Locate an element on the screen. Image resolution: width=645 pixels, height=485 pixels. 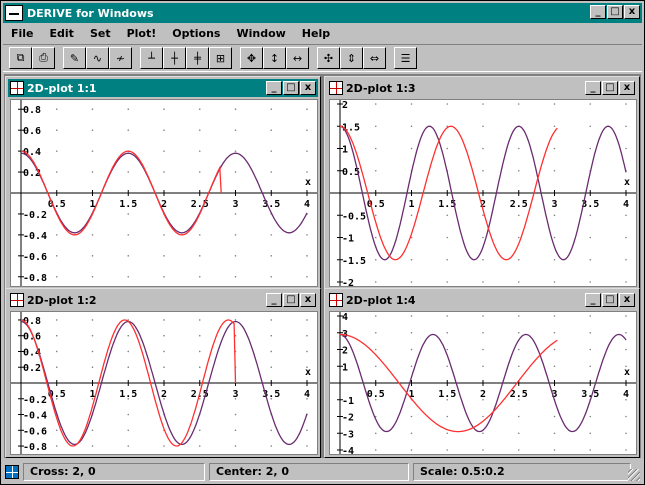
toolbar: ⧉ ⎙ ✎ ∿ ≁ ┴ ┼ ╪ ⊞ ✥ ↕ ↔ ✣ ⇕ ⇔ ☰ is located at coordinates (322, 58).